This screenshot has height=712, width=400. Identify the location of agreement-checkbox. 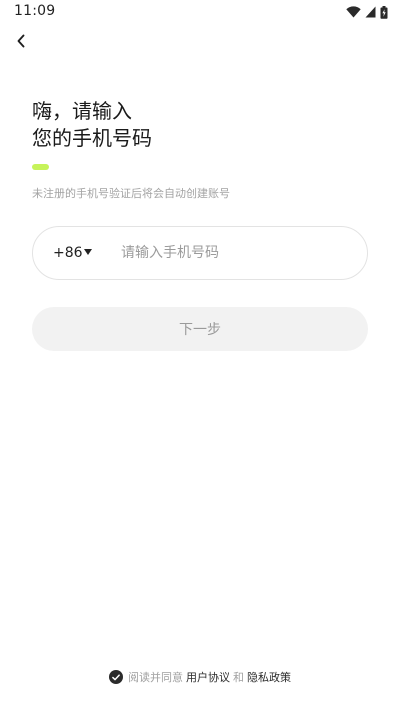
(116, 677).